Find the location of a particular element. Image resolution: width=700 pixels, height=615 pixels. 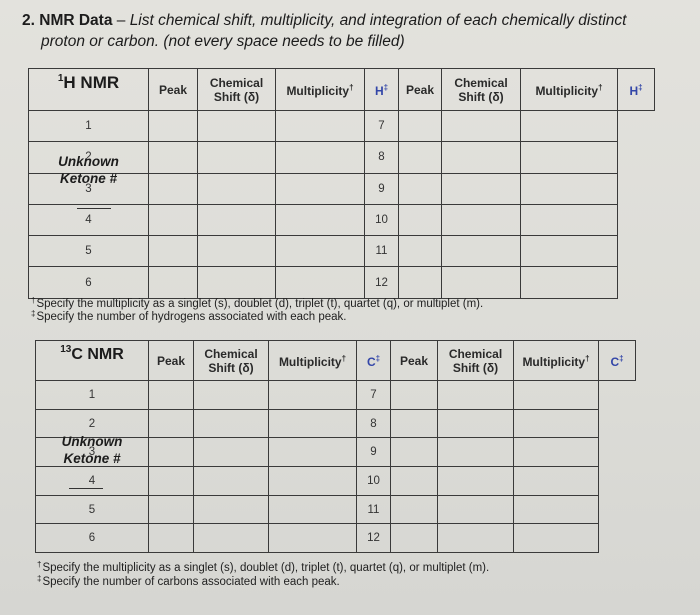

peak-number: 6 is located at coordinates (92, 538).